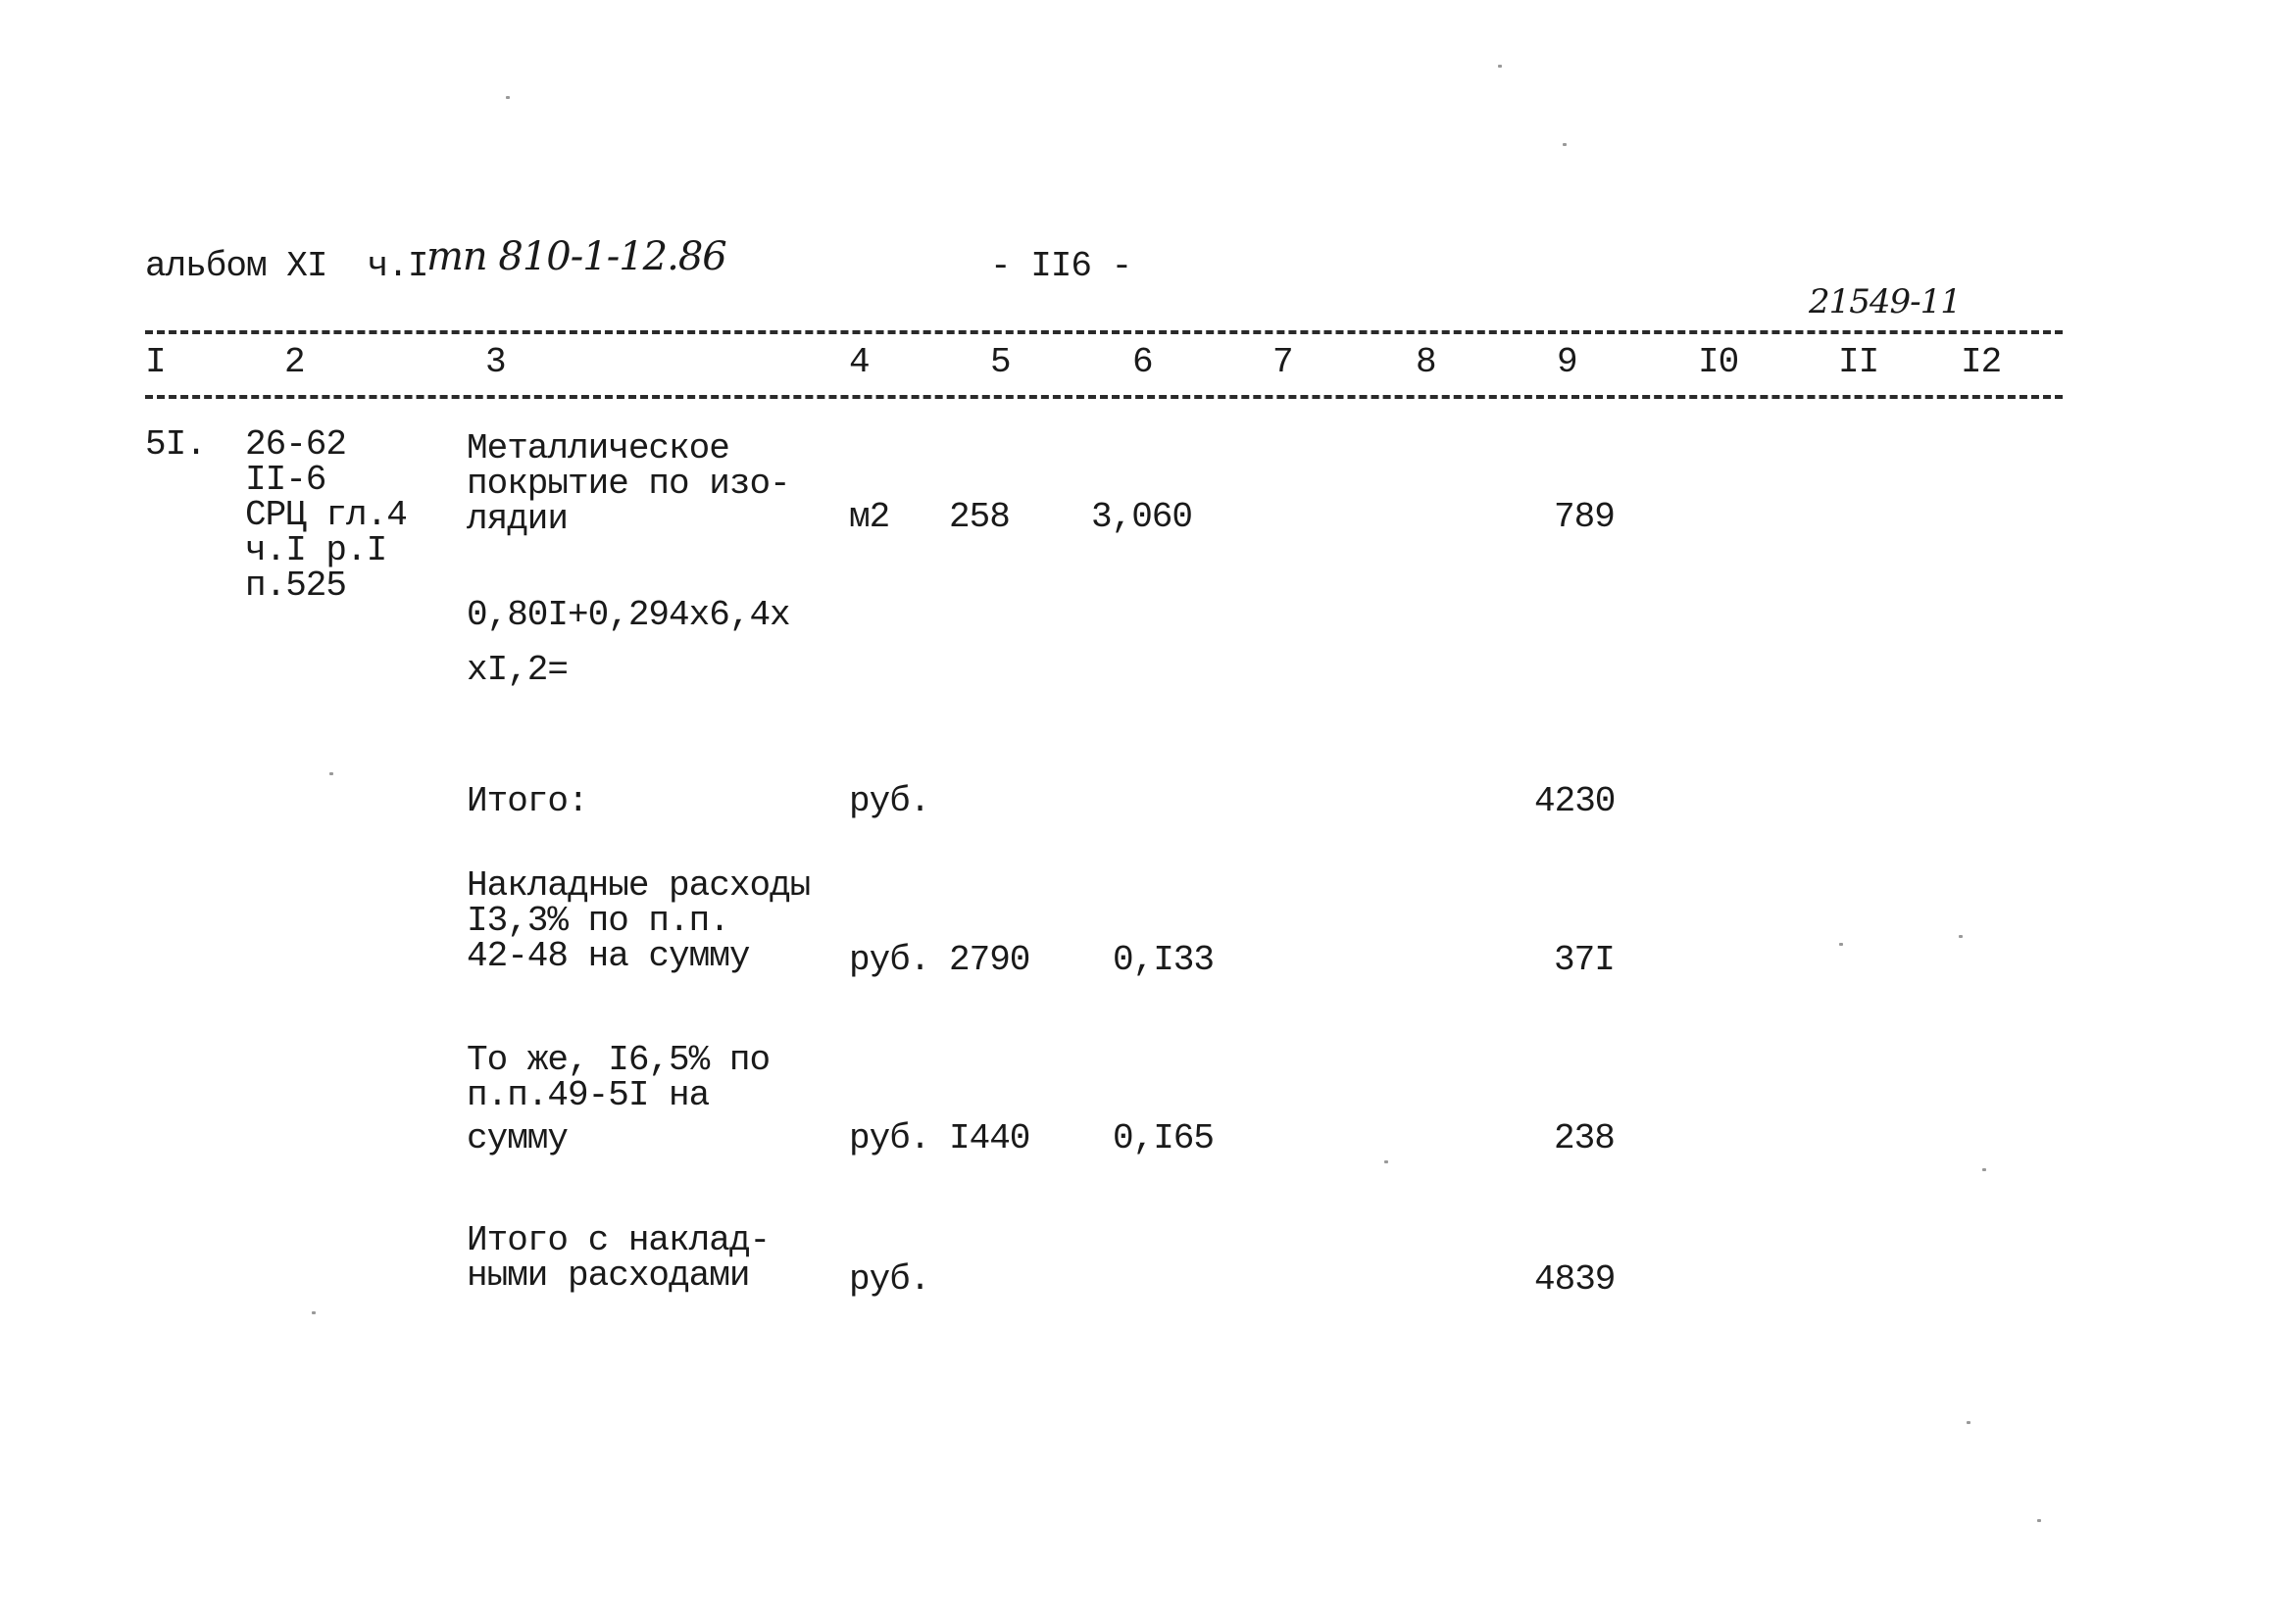 The width and height of the screenshot is (2294, 1624). Describe the element at coordinates (1104, 397) in the screenshot. I see `header-bottom-divider` at that location.